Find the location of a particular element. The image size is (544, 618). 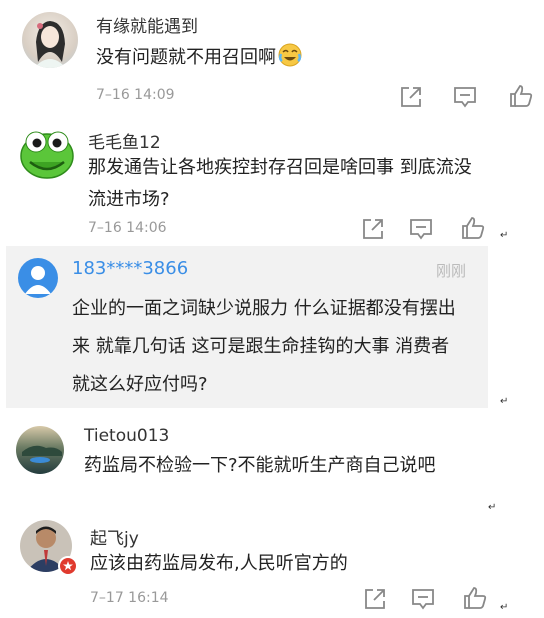

timestamp: 刚刚 is located at coordinates (451, 271).